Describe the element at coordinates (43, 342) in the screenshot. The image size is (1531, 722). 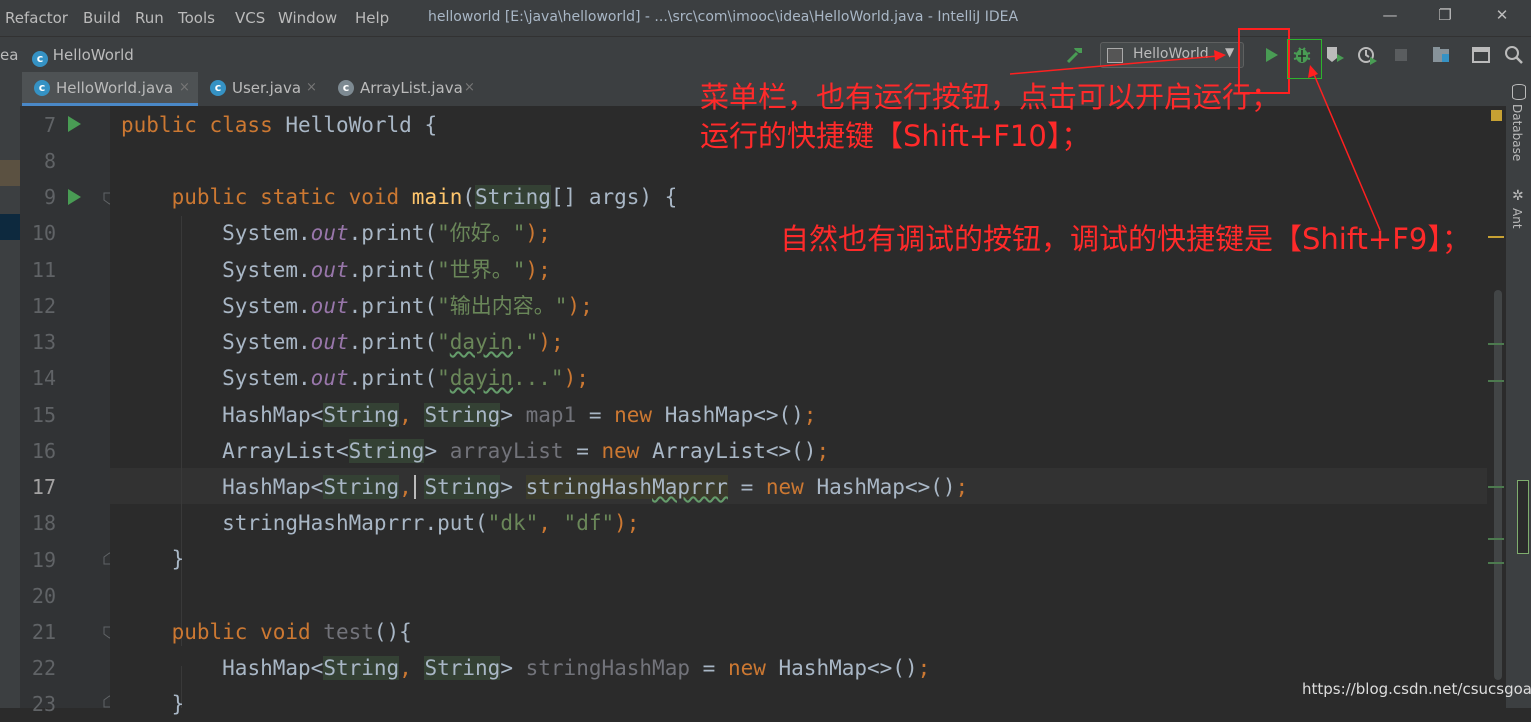
I see `line-number: 13` at that location.